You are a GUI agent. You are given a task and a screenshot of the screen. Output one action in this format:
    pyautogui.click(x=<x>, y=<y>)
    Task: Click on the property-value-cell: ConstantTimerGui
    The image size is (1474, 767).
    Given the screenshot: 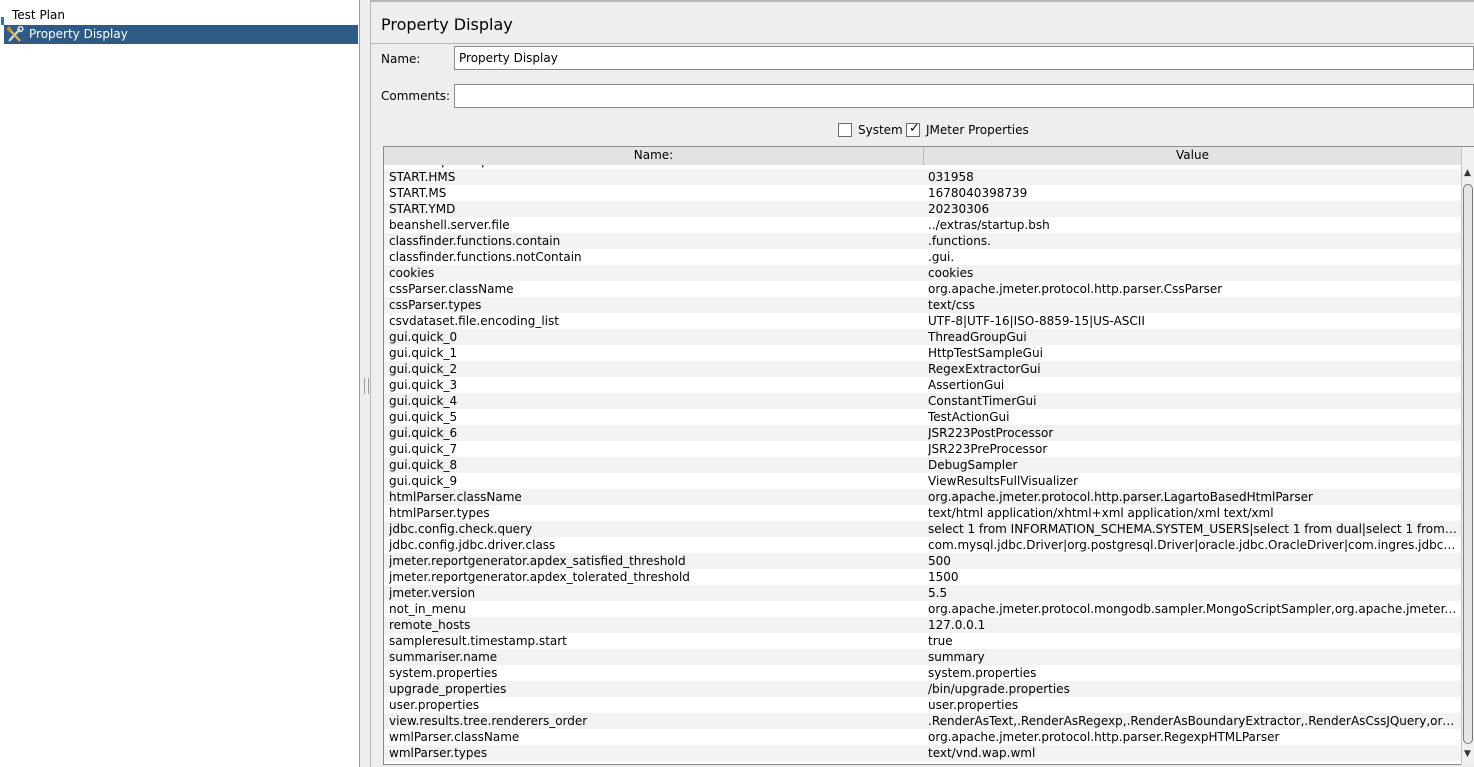 What is the action you would take?
    pyautogui.click(x=982, y=401)
    